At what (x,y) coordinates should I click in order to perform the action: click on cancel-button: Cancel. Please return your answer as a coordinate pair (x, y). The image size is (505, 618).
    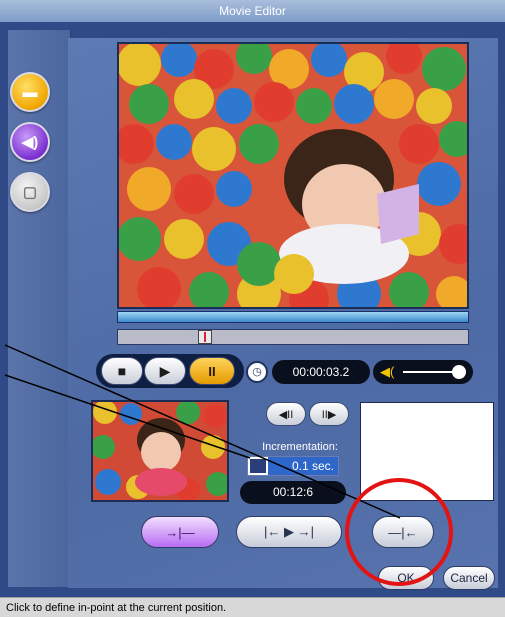
    Looking at the image, I should click on (469, 578).